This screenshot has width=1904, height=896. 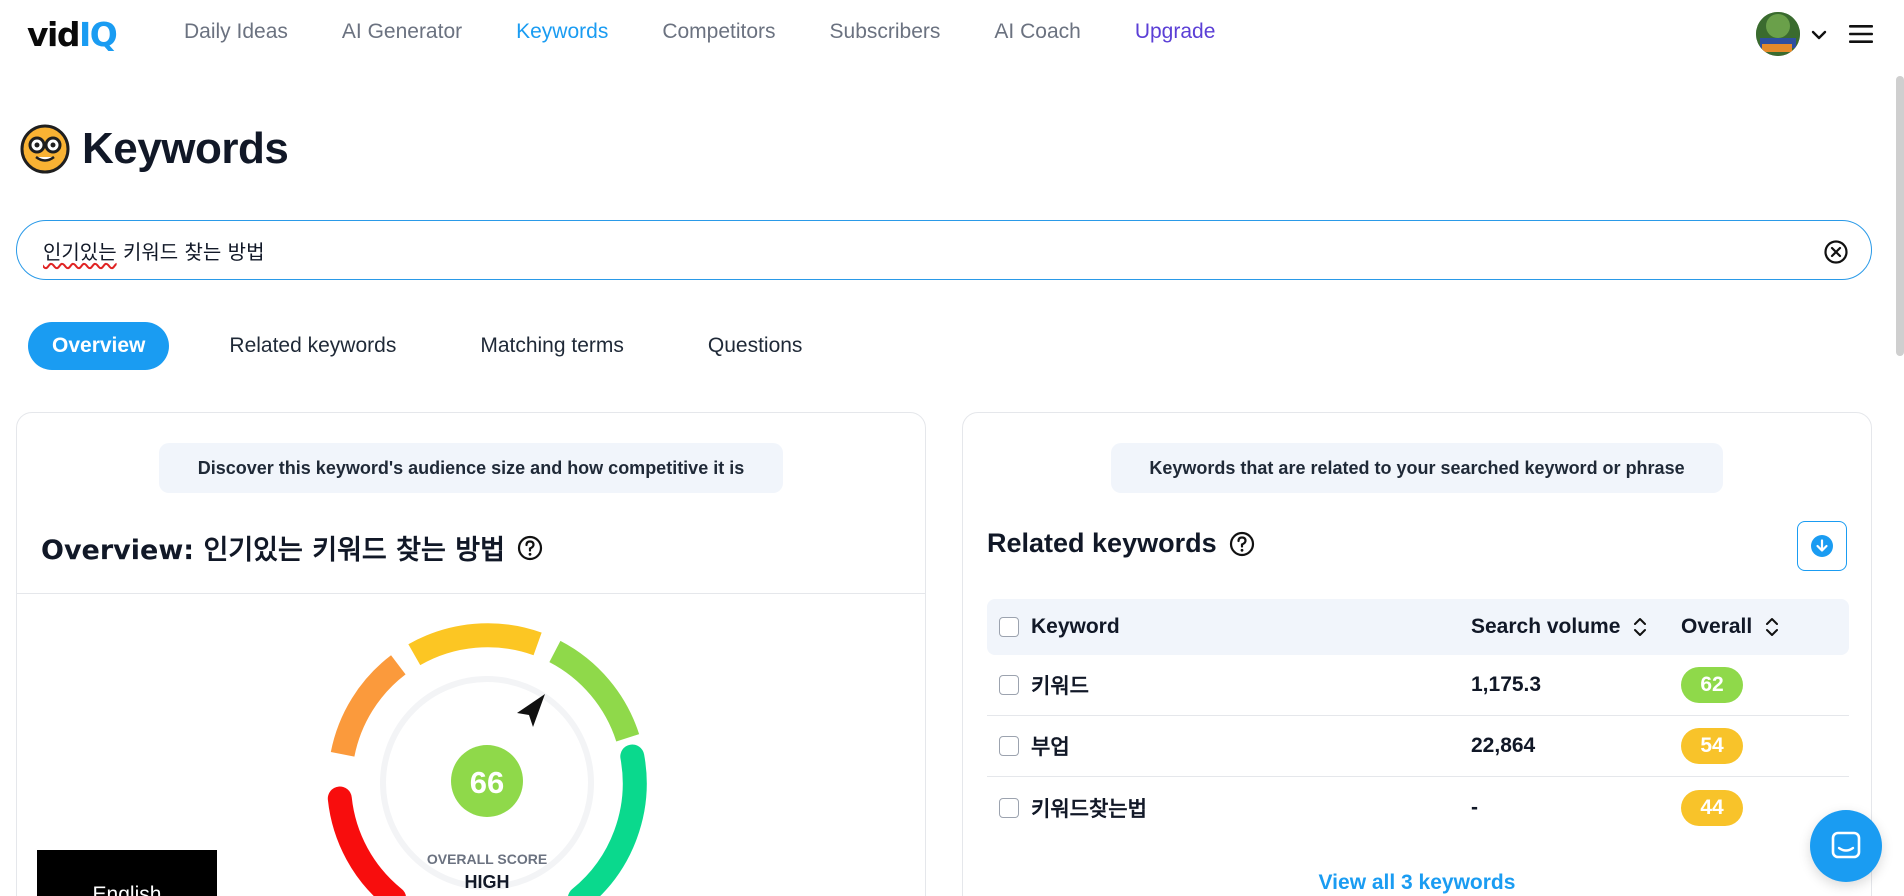 I want to click on page-scrollbar, so click(x=1900, y=216).